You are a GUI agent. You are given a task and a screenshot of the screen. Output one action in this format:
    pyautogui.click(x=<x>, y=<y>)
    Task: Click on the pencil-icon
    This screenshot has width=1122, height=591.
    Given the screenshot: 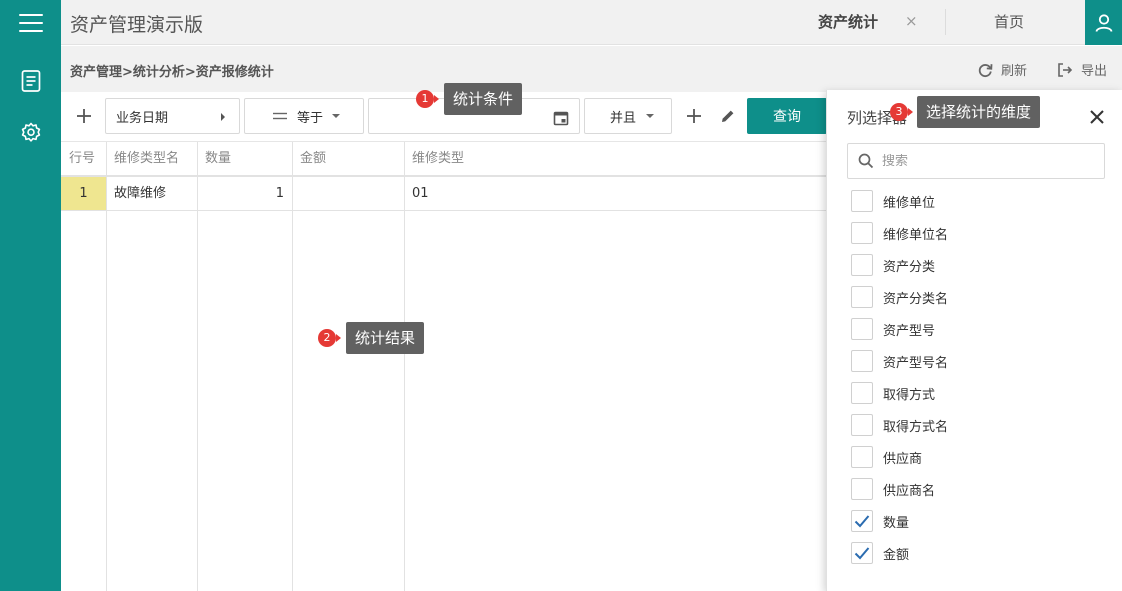 What is the action you would take?
    pyautogui.click(x=728, y=116)
    